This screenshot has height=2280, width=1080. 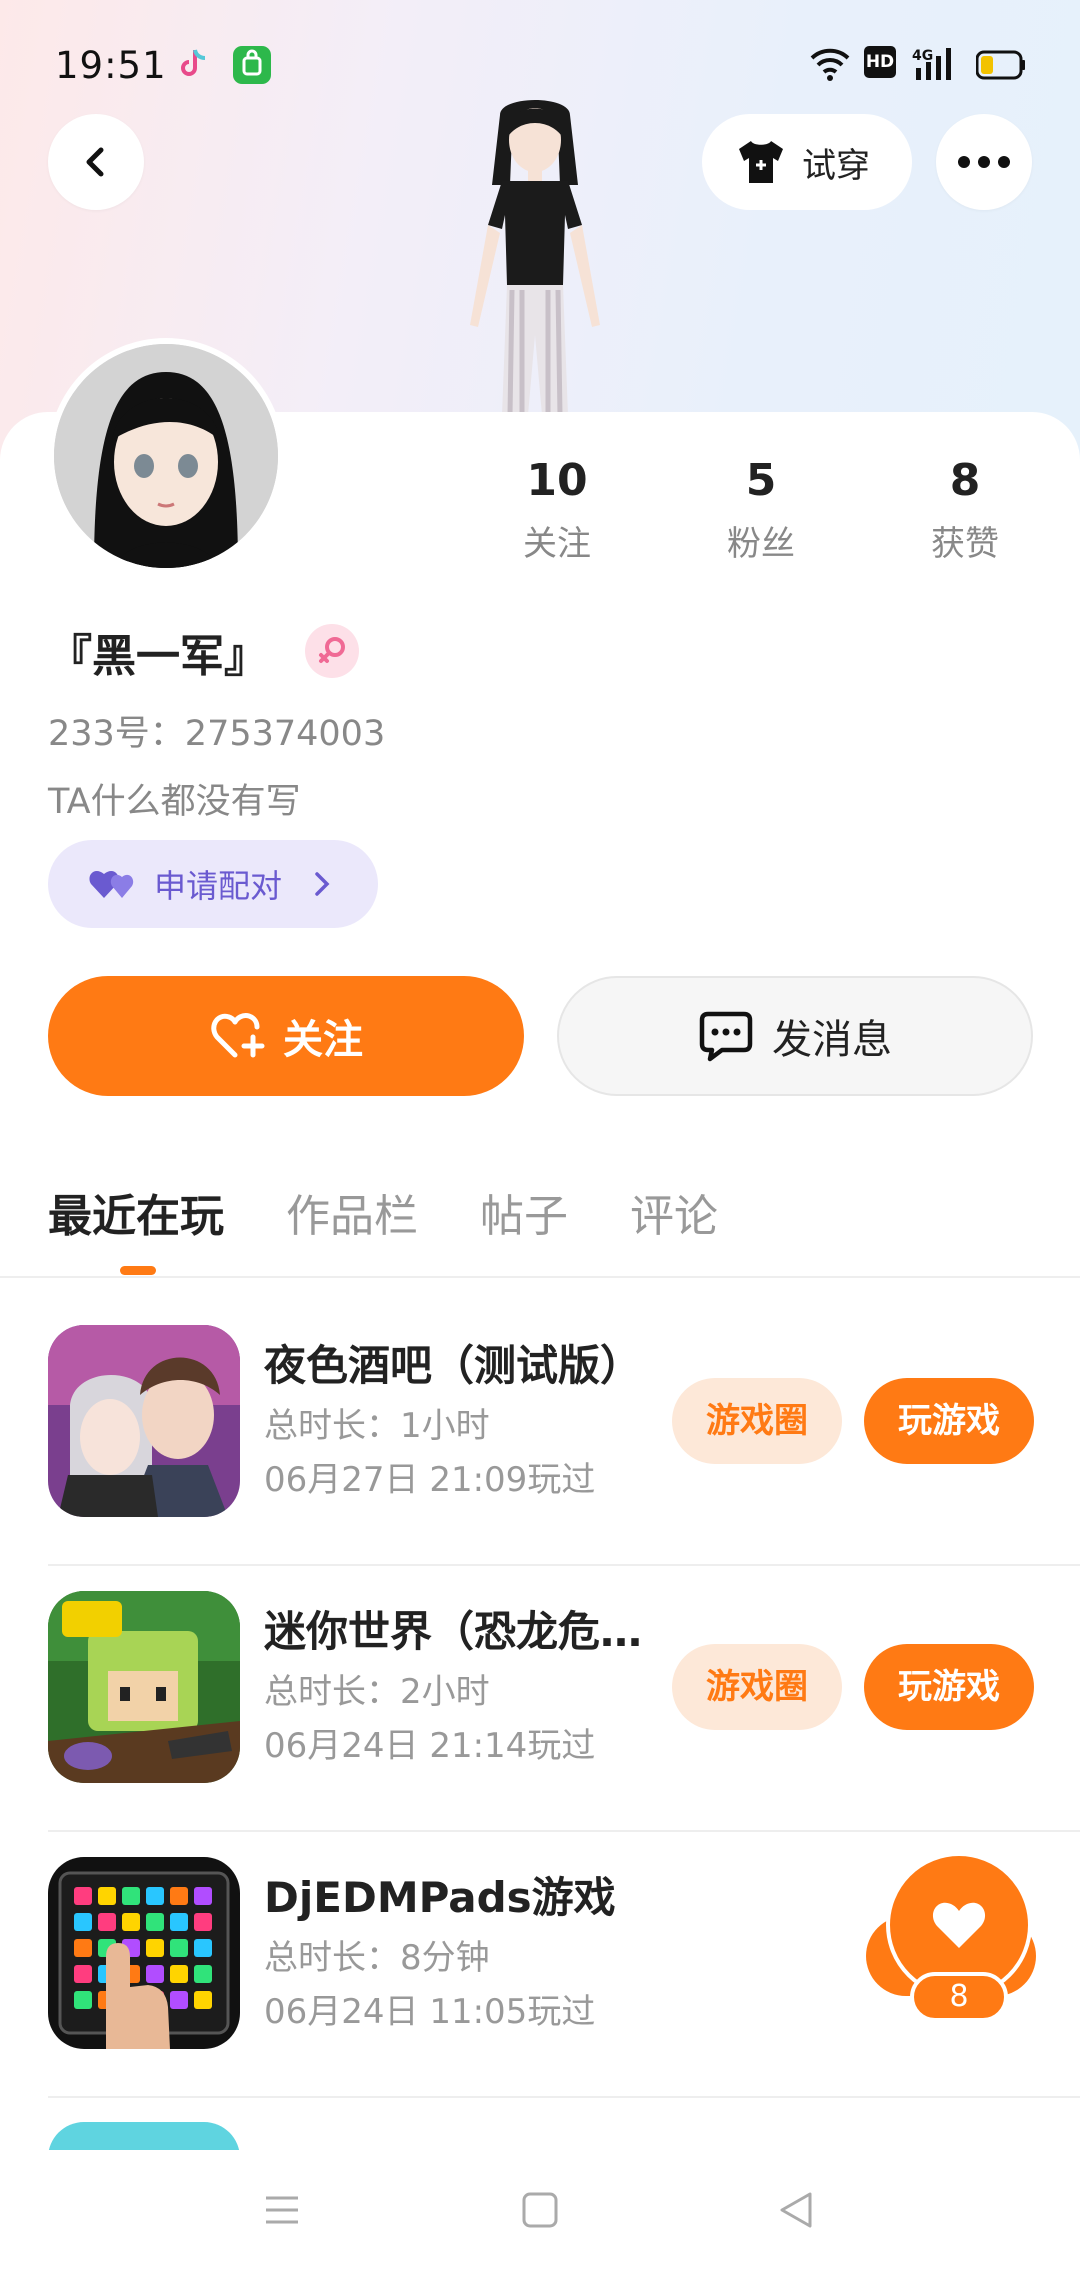 I want to click on more-dots-icon, so click(x=984, y=162).